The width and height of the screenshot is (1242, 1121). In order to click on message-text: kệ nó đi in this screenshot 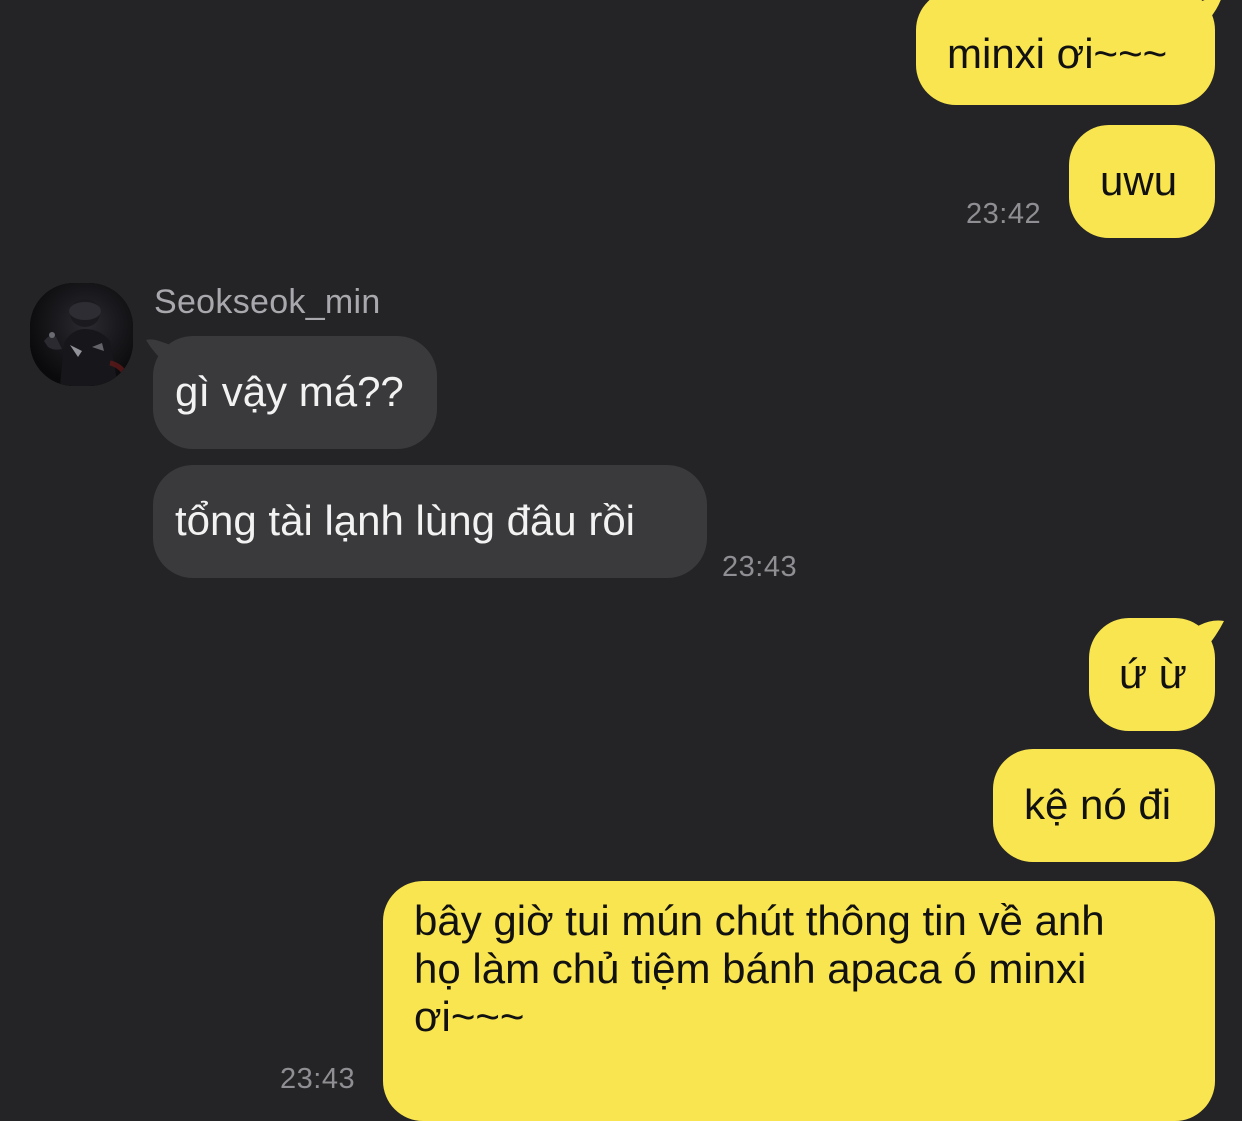, I will do `click(1098, 804)`.